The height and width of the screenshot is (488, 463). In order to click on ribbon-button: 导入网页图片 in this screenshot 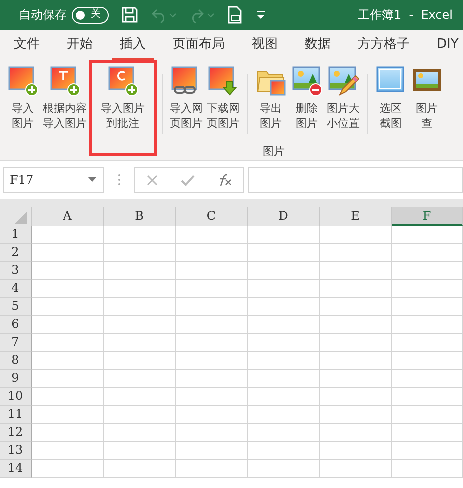, I will do `click(186, 98)`.